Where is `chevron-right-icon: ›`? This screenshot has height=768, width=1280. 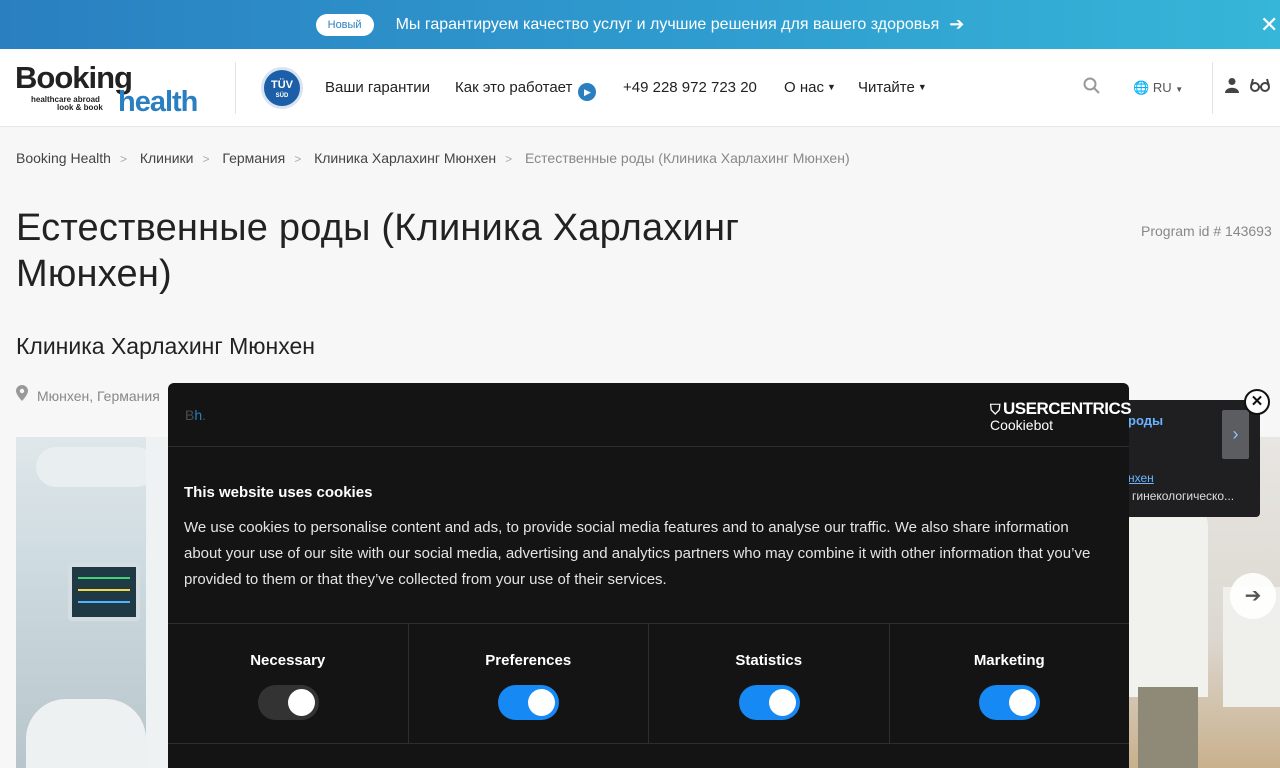
chevron-right-icon: › is located at coordinates (1235, 434).